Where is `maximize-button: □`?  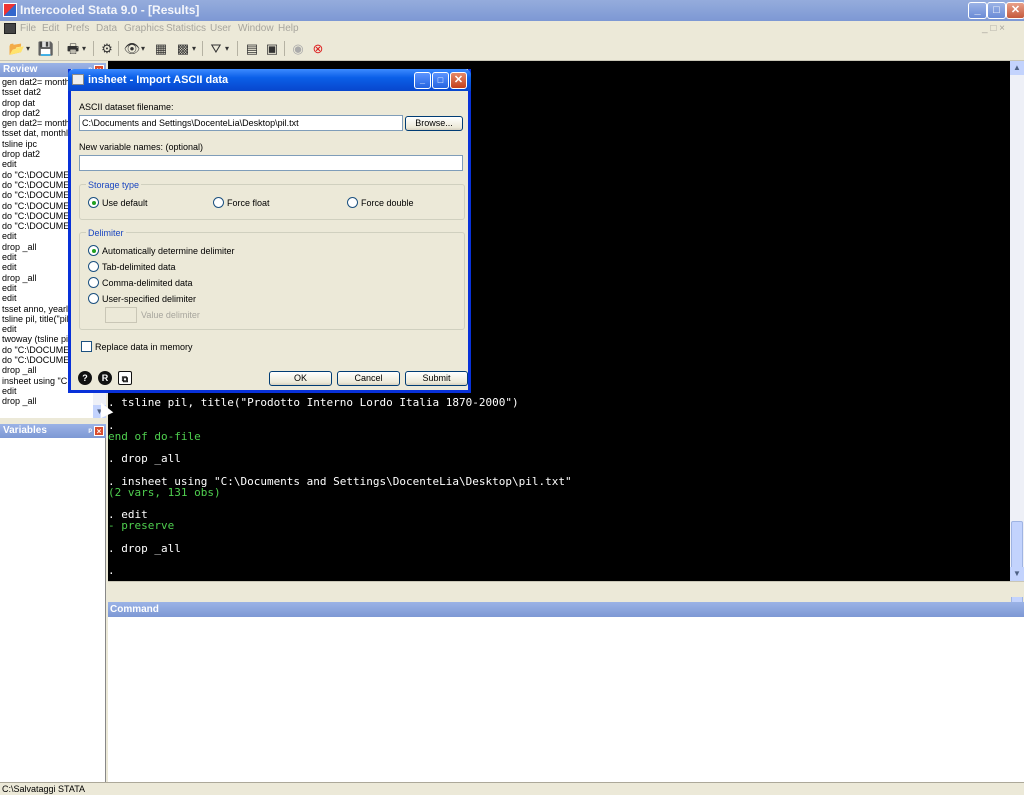 maximize-button: □ is located at coordinates (996, 10).